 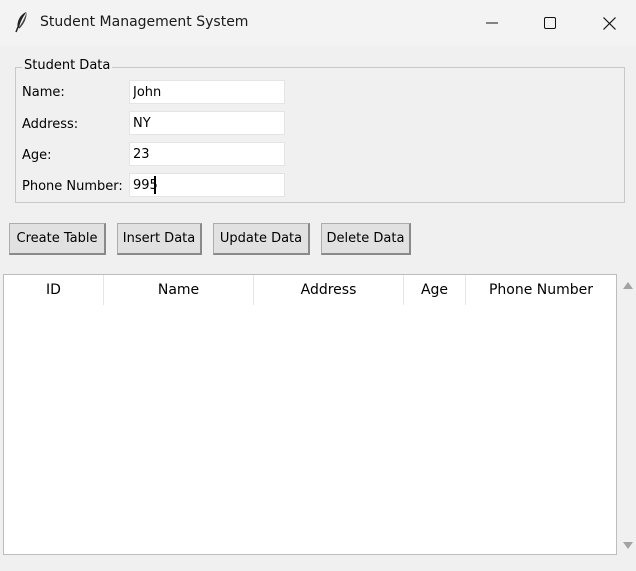 I want to click on column-header-id: ID, so click(x=54, y=290).